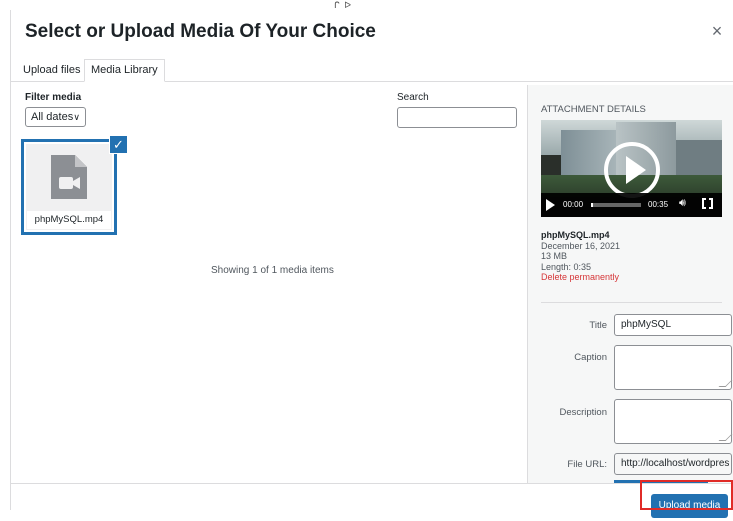  I want to click on date-filter-value: All dates, so click(52, 117).